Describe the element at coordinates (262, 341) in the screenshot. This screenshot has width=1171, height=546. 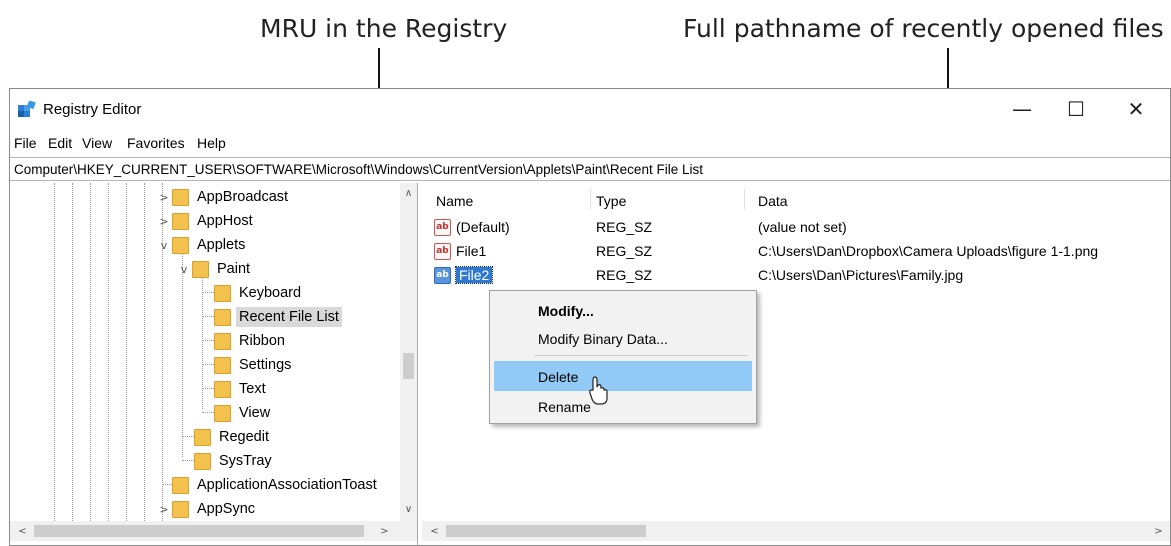
I see `tree-node-label: Ribbon` at that location.